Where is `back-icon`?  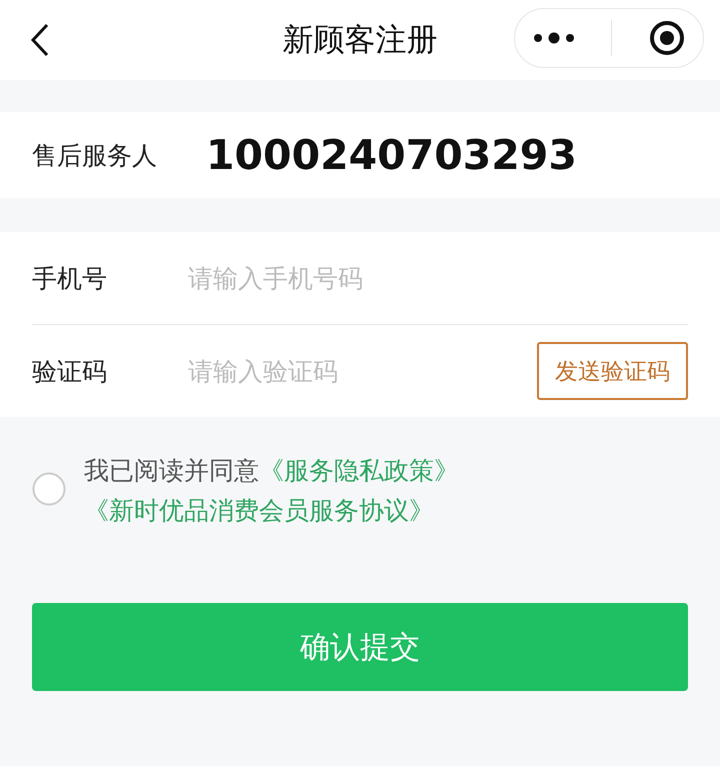
back-icon is located at coordinates (40, 40).